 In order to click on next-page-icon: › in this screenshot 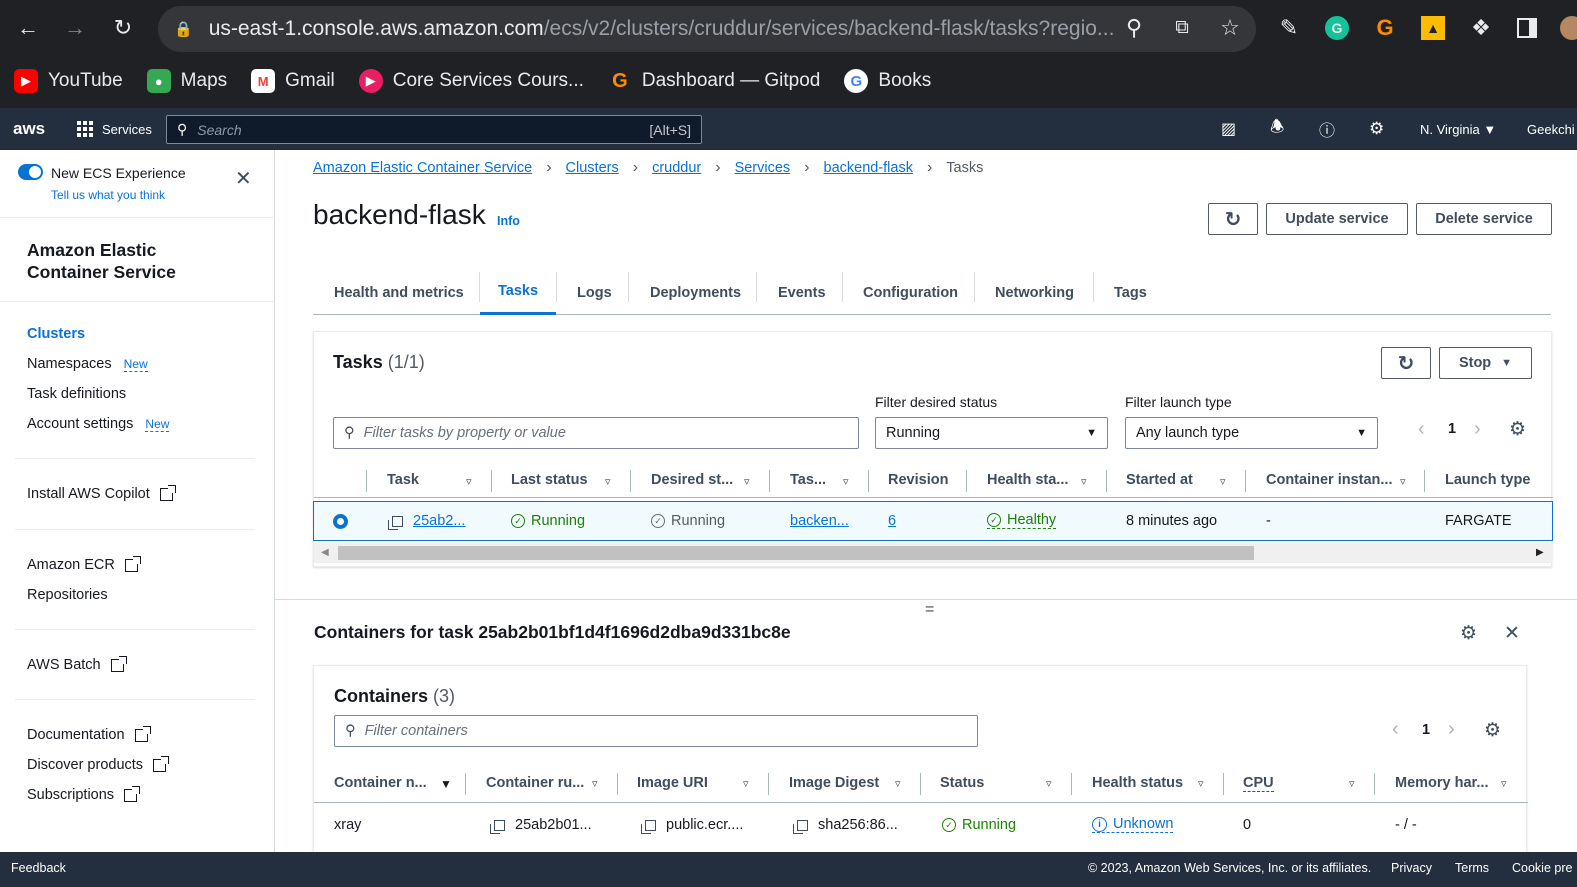, I will do `click(1451, 729)`.